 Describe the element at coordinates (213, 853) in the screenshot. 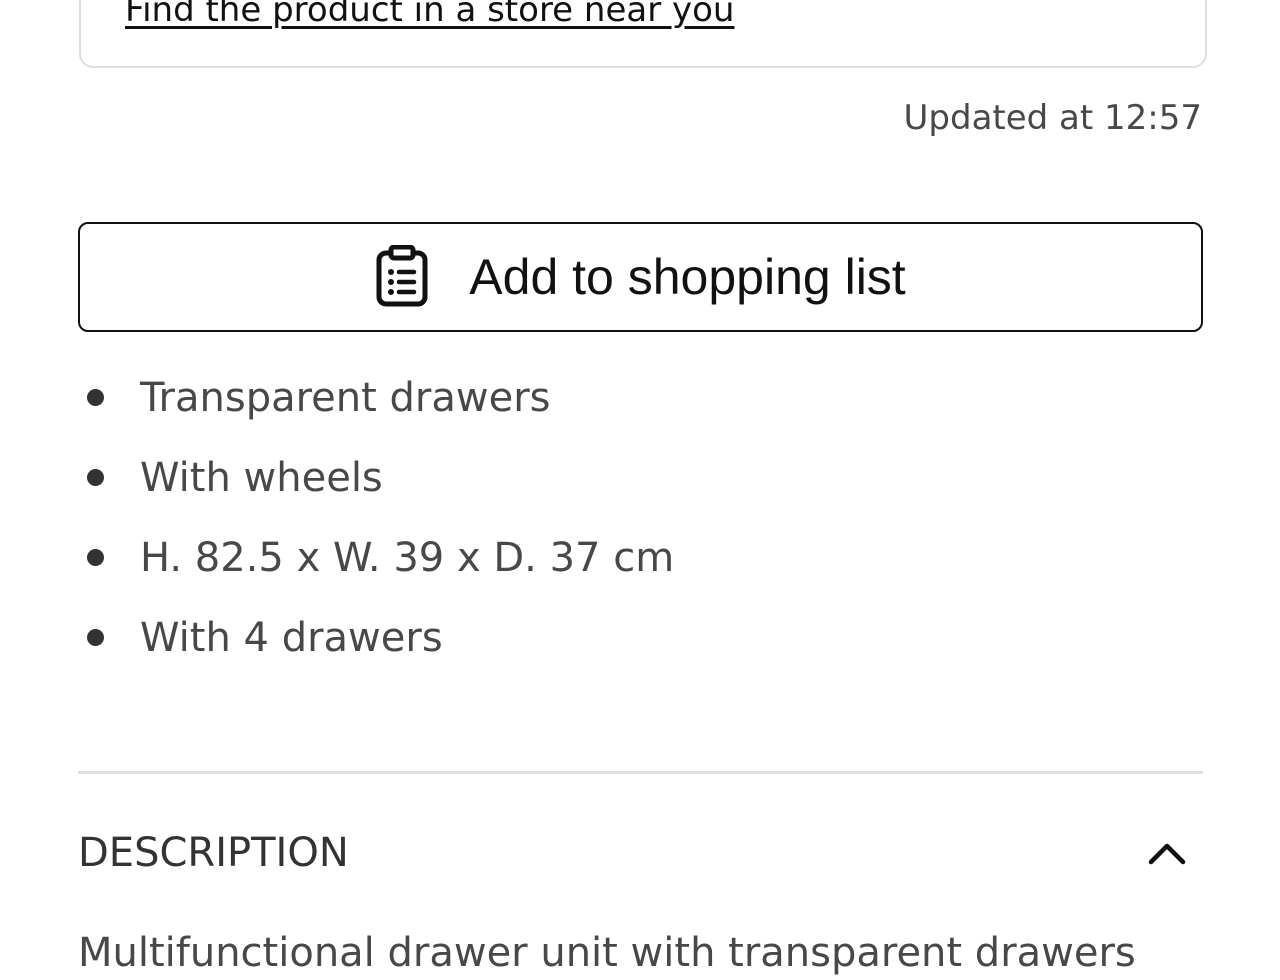

I see `description-title: DESCRIPTION` at that location.